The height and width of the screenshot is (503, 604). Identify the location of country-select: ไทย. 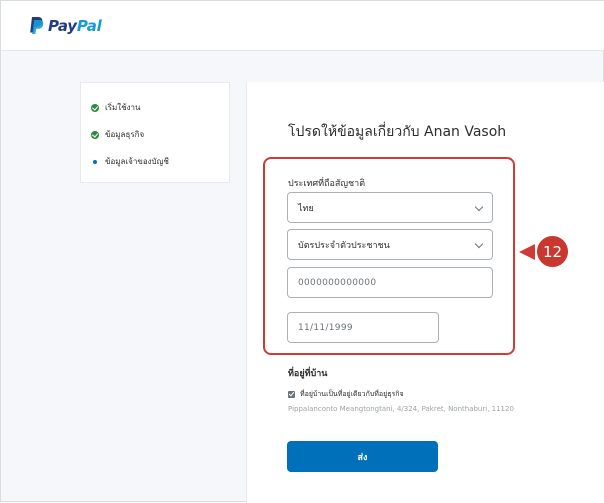
(390, 207).